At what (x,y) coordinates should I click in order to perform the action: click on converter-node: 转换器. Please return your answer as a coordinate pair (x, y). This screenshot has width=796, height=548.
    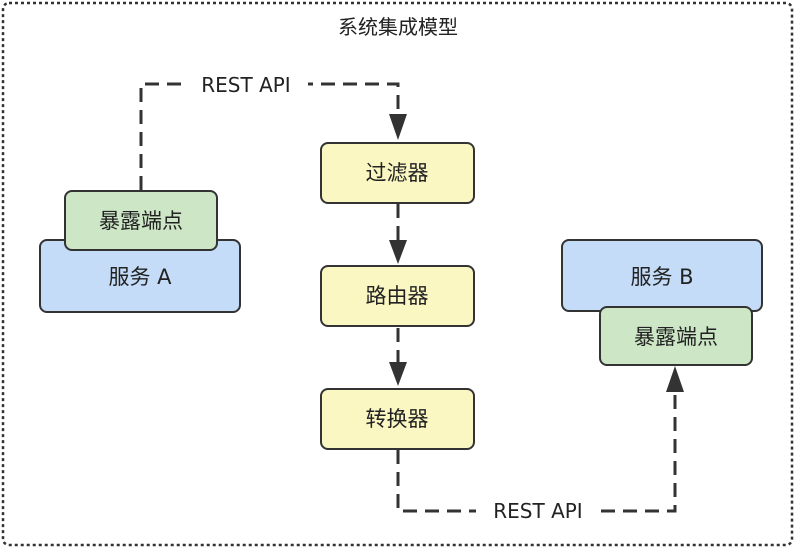
    Looking at the image, I should click on (397, 419).